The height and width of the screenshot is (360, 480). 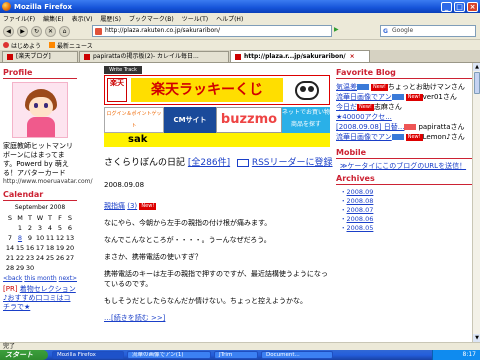 What do you see at coordinates (48, 182) in the screenshot?
I see `profile-link: http://www.moeruavatar.com/` at bounding box center [48, 182].